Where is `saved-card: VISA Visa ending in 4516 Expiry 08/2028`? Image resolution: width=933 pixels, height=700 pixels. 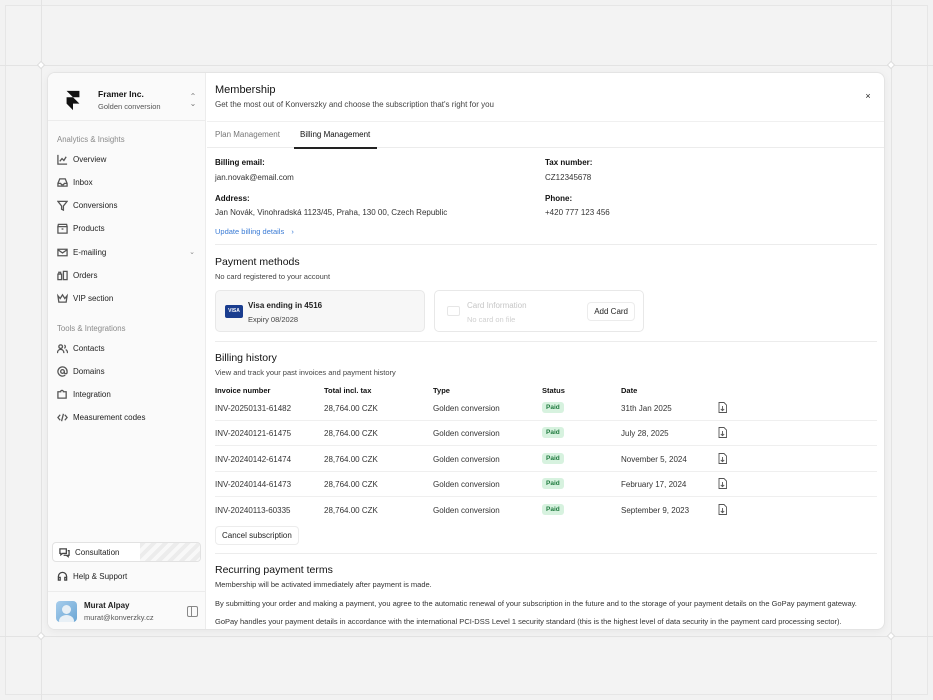
saved-card: VISA Visa ending in 4516 Expiry 08/2028 is located at coordinates (320, 311).